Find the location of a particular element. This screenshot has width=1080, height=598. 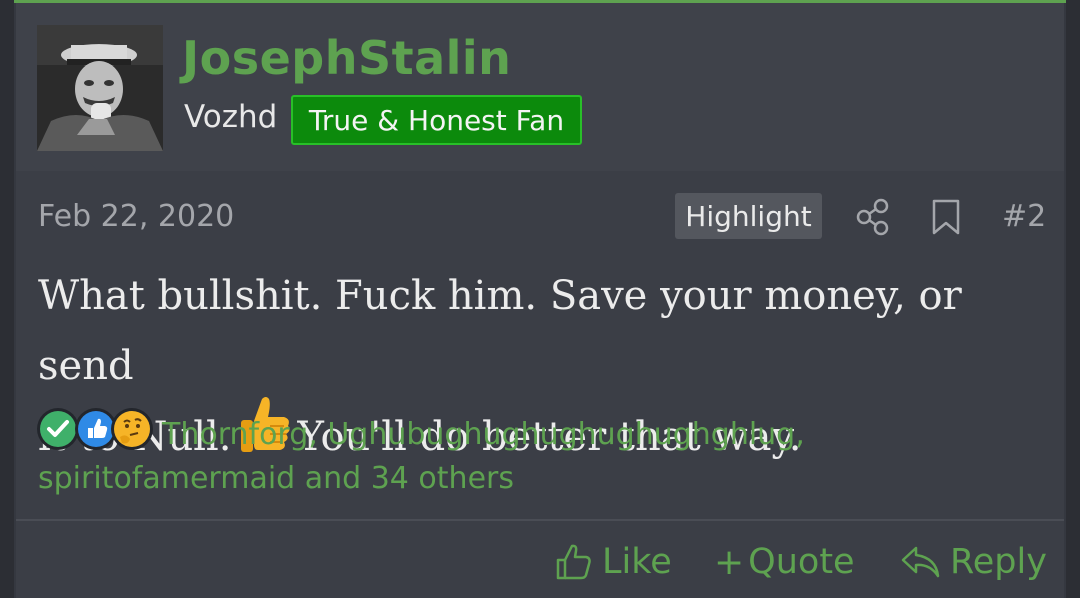

thinking-reaction-icon is located at coordinates (132, 429).